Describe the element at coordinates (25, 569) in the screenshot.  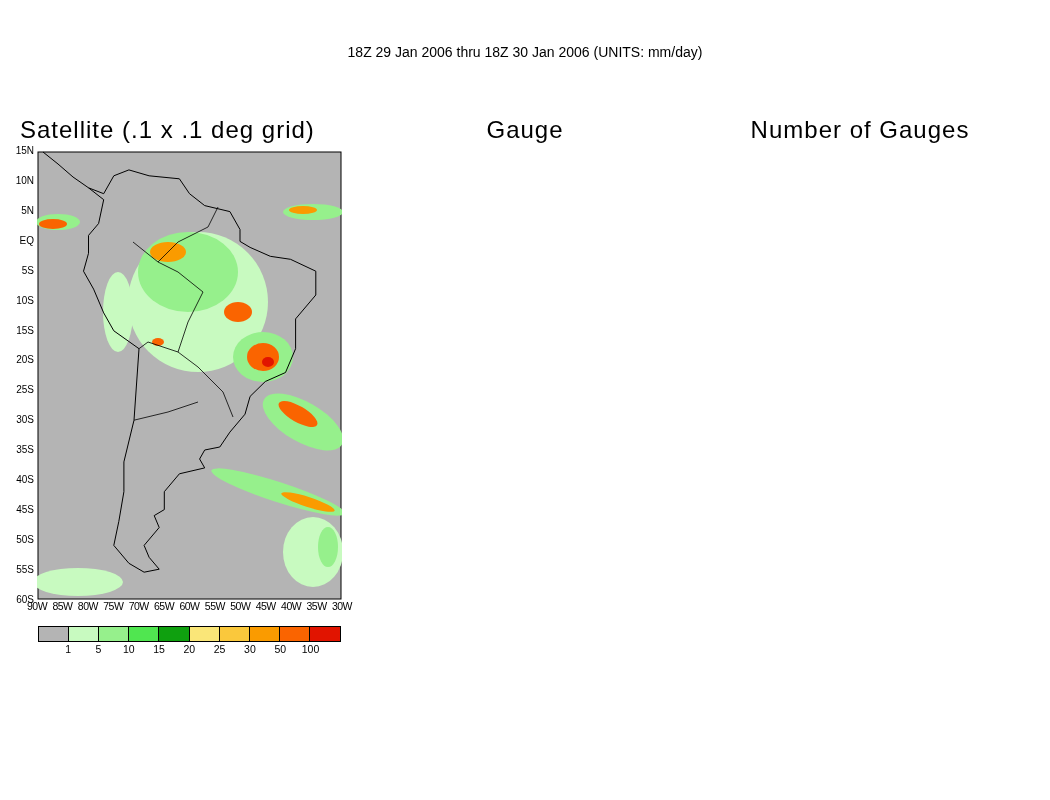
I see `axis-label: 55S` at that location.